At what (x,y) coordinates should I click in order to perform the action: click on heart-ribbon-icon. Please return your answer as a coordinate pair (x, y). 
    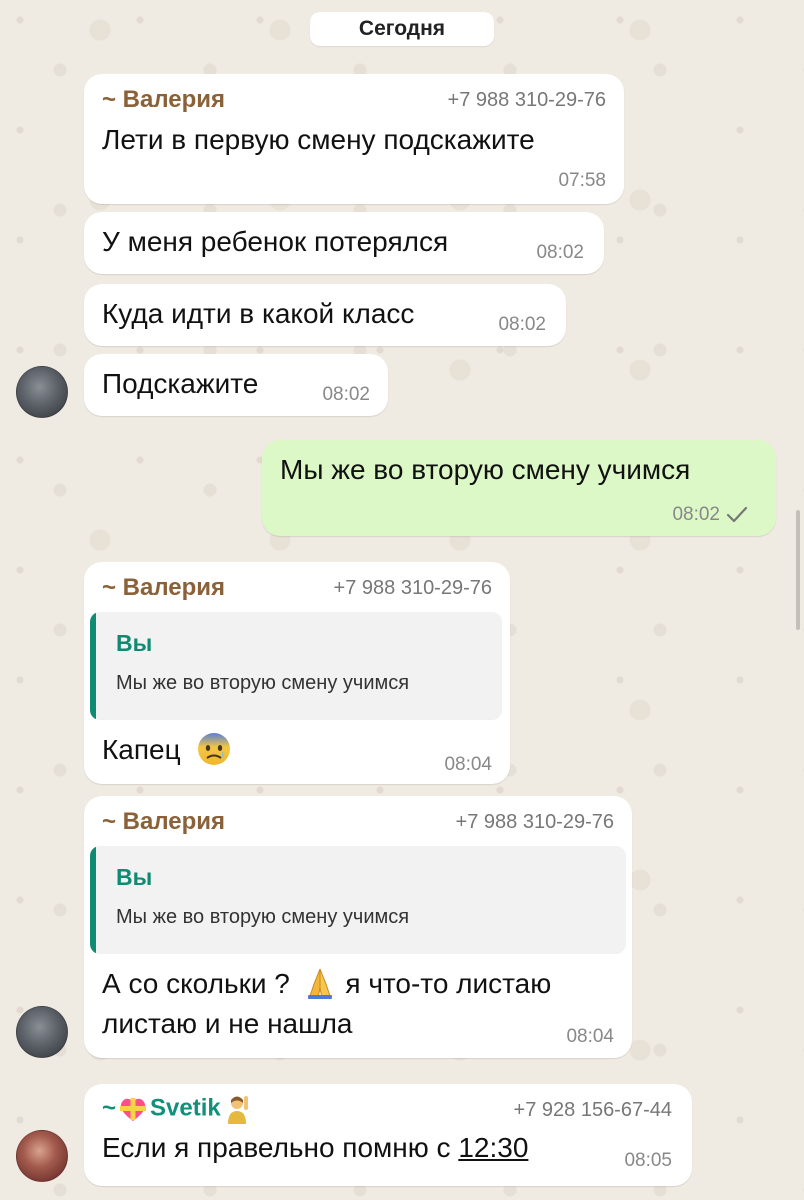
    Looking at the image, I should click on (133, 1109).